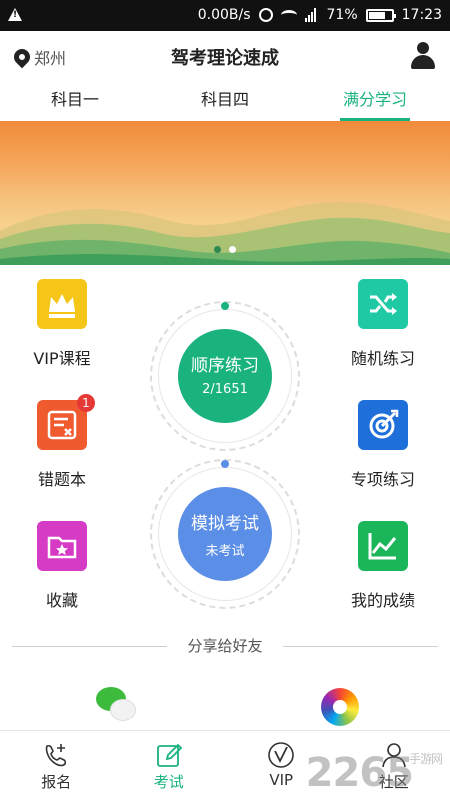 The width and height of the screenshot is (450, 800). Describe the element at coordinates (225, 389) in the screenshot. I see `sequential-practice-progress: 2/1651` at that location.